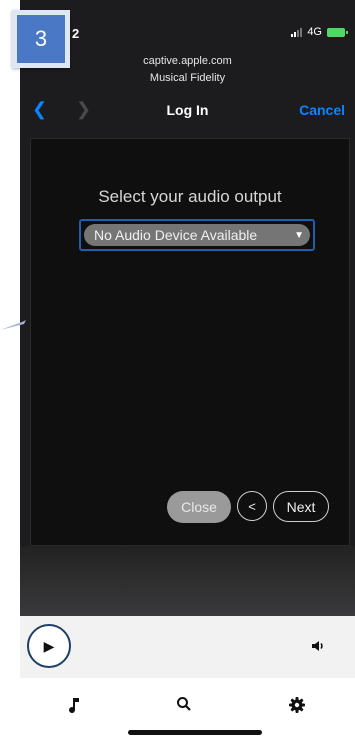 The height and width of the screenshot is (736, 355). I want to click on step-badge: 3, so click(41, 39).